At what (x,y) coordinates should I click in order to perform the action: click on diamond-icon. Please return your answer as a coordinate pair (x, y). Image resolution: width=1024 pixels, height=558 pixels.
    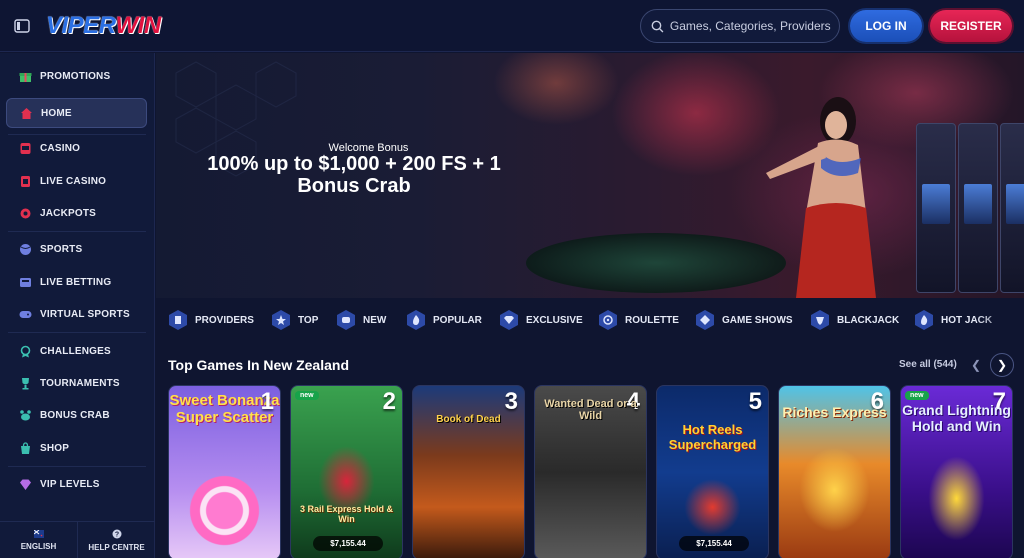
    Looking at the image, I should click on (25, 484).